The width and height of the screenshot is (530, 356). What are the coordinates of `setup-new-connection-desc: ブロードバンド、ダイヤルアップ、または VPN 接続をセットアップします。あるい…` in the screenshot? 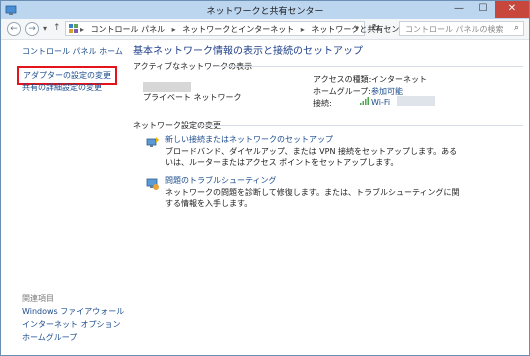 It's located at (311, 157).